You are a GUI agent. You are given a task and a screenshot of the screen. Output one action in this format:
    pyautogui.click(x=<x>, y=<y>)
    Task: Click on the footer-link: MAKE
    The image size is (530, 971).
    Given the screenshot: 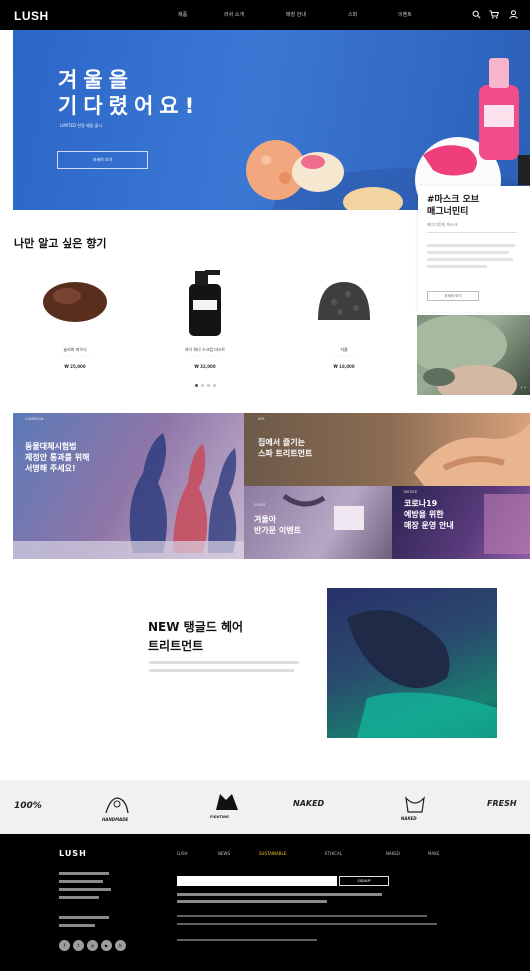 What is the action you would take?
    pyautogui.click(x=433, y=853)
    